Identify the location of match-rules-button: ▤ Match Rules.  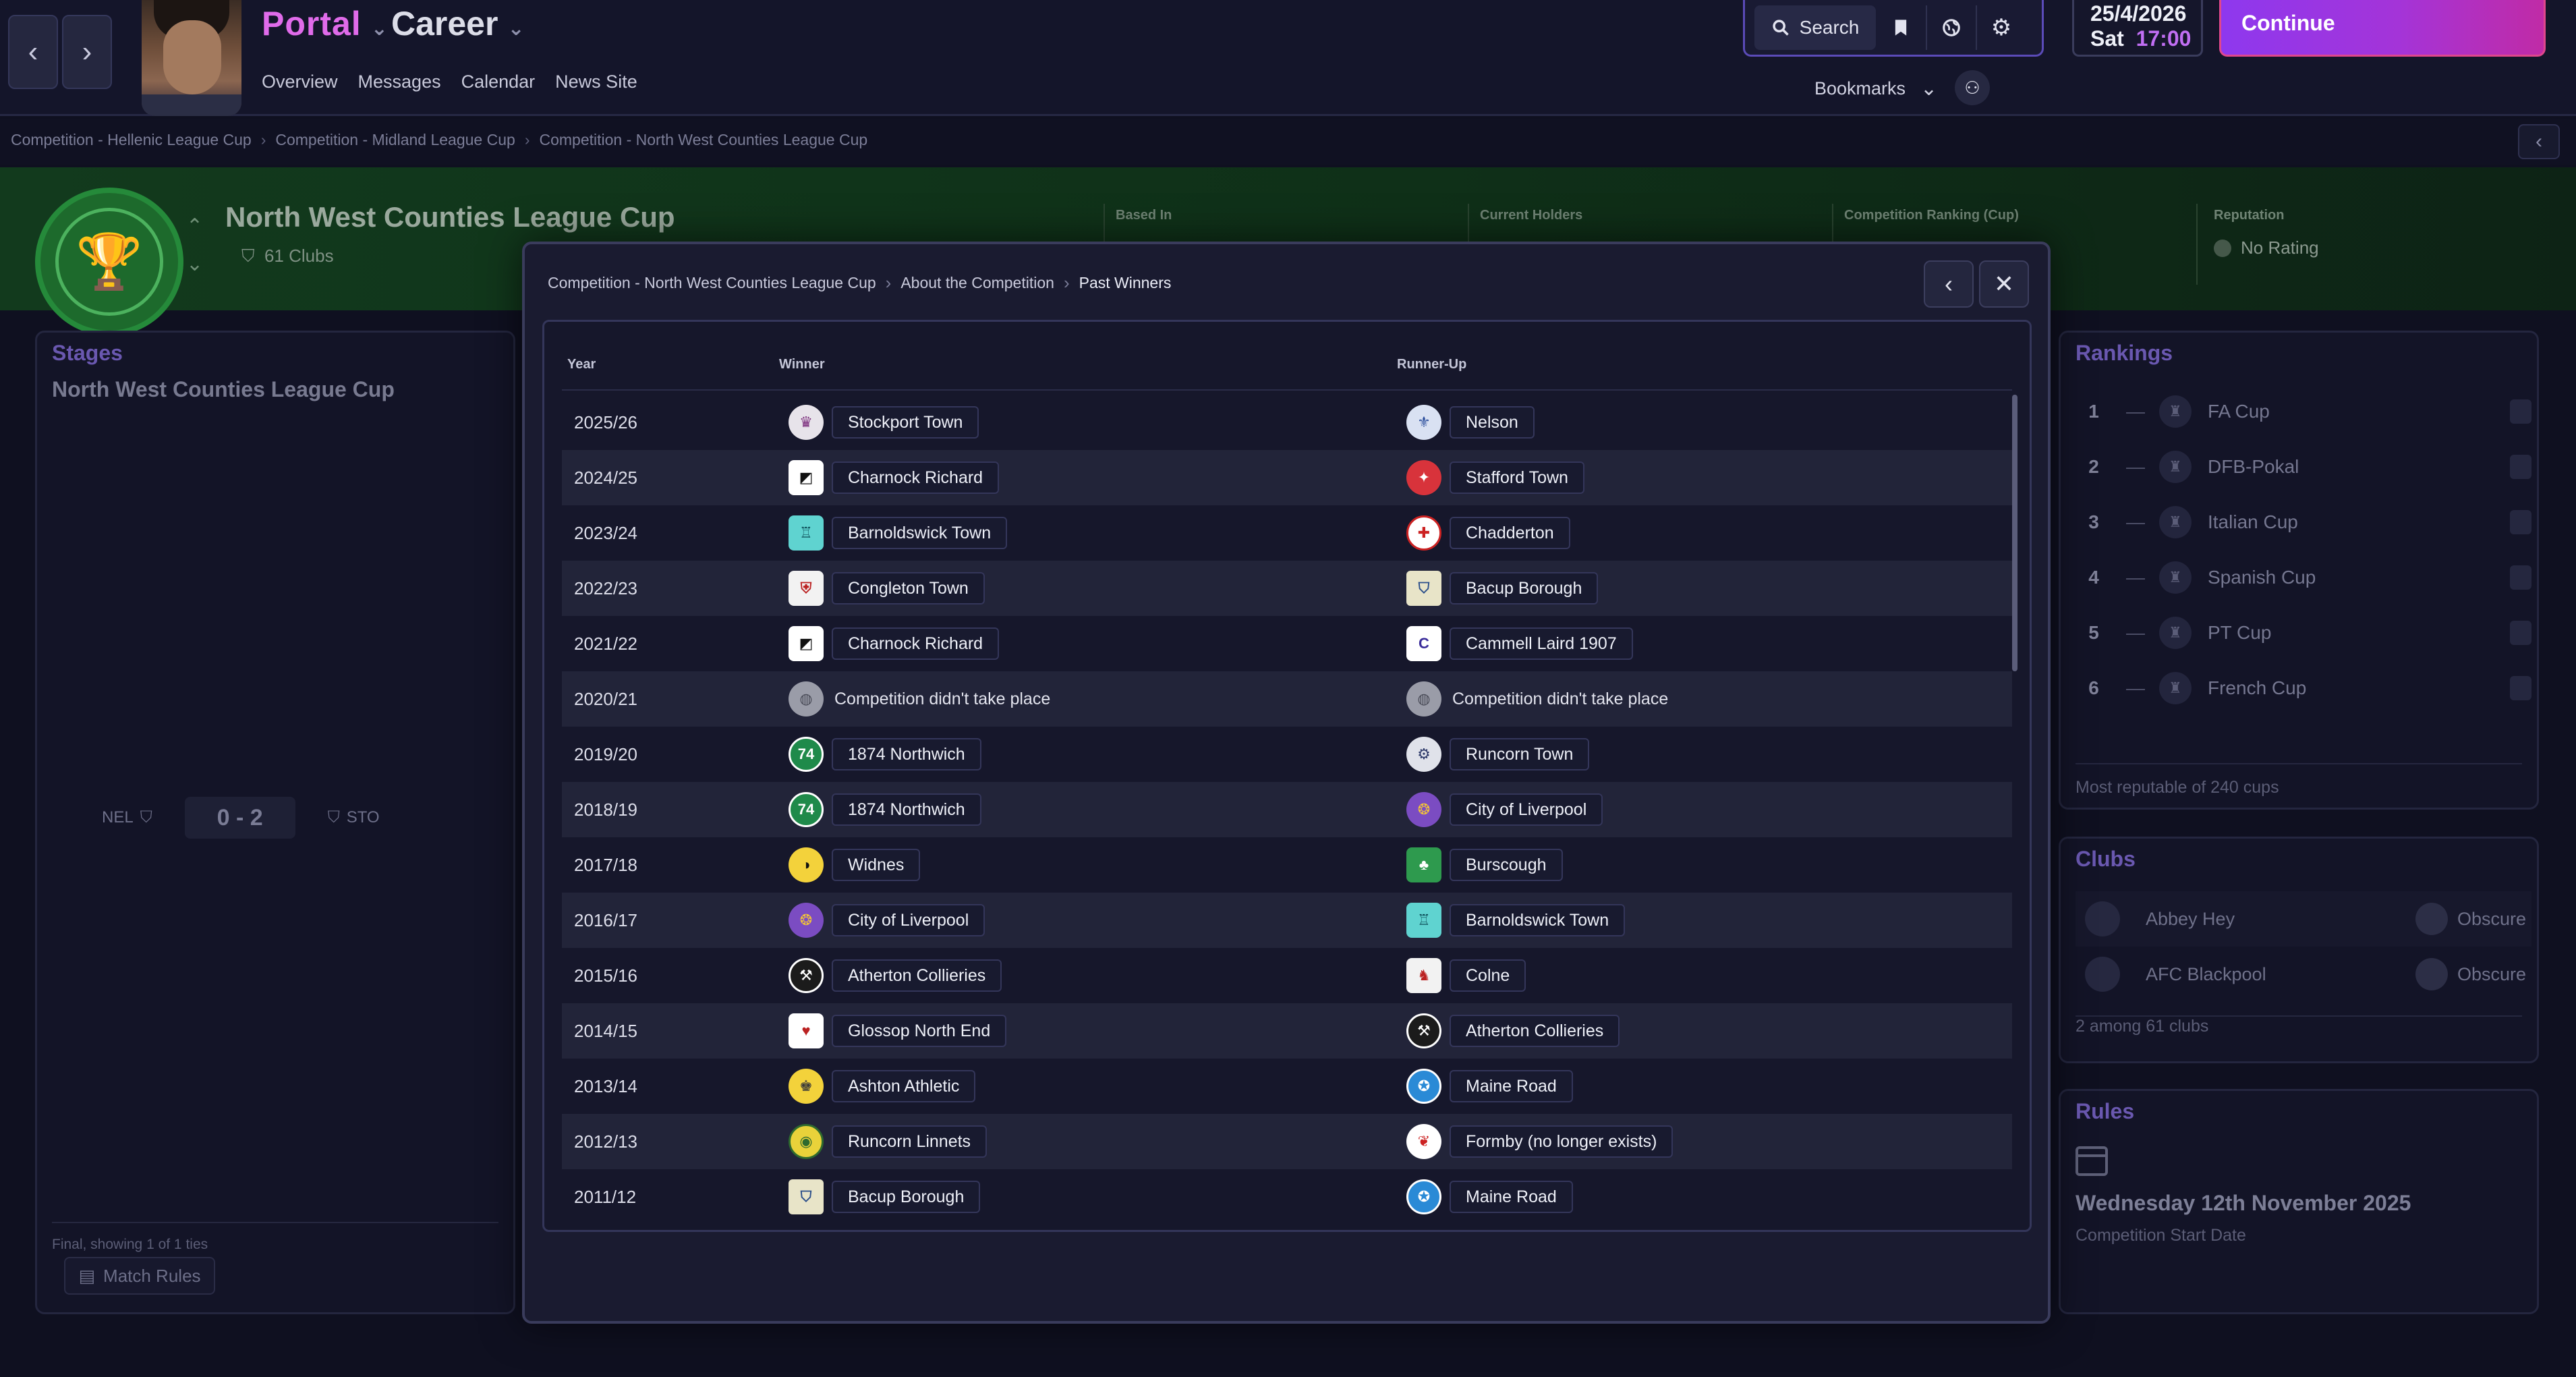
(139, 1276).